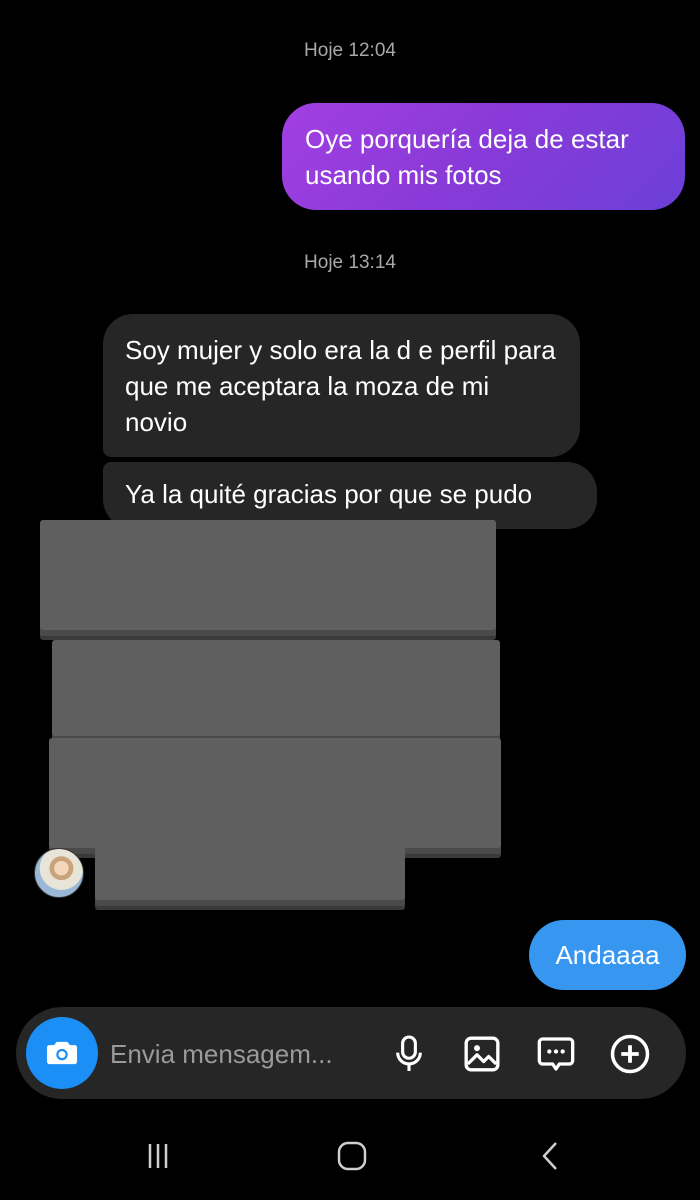  I want to click on outgoing-message: Andaaaa, so click(607, 955).